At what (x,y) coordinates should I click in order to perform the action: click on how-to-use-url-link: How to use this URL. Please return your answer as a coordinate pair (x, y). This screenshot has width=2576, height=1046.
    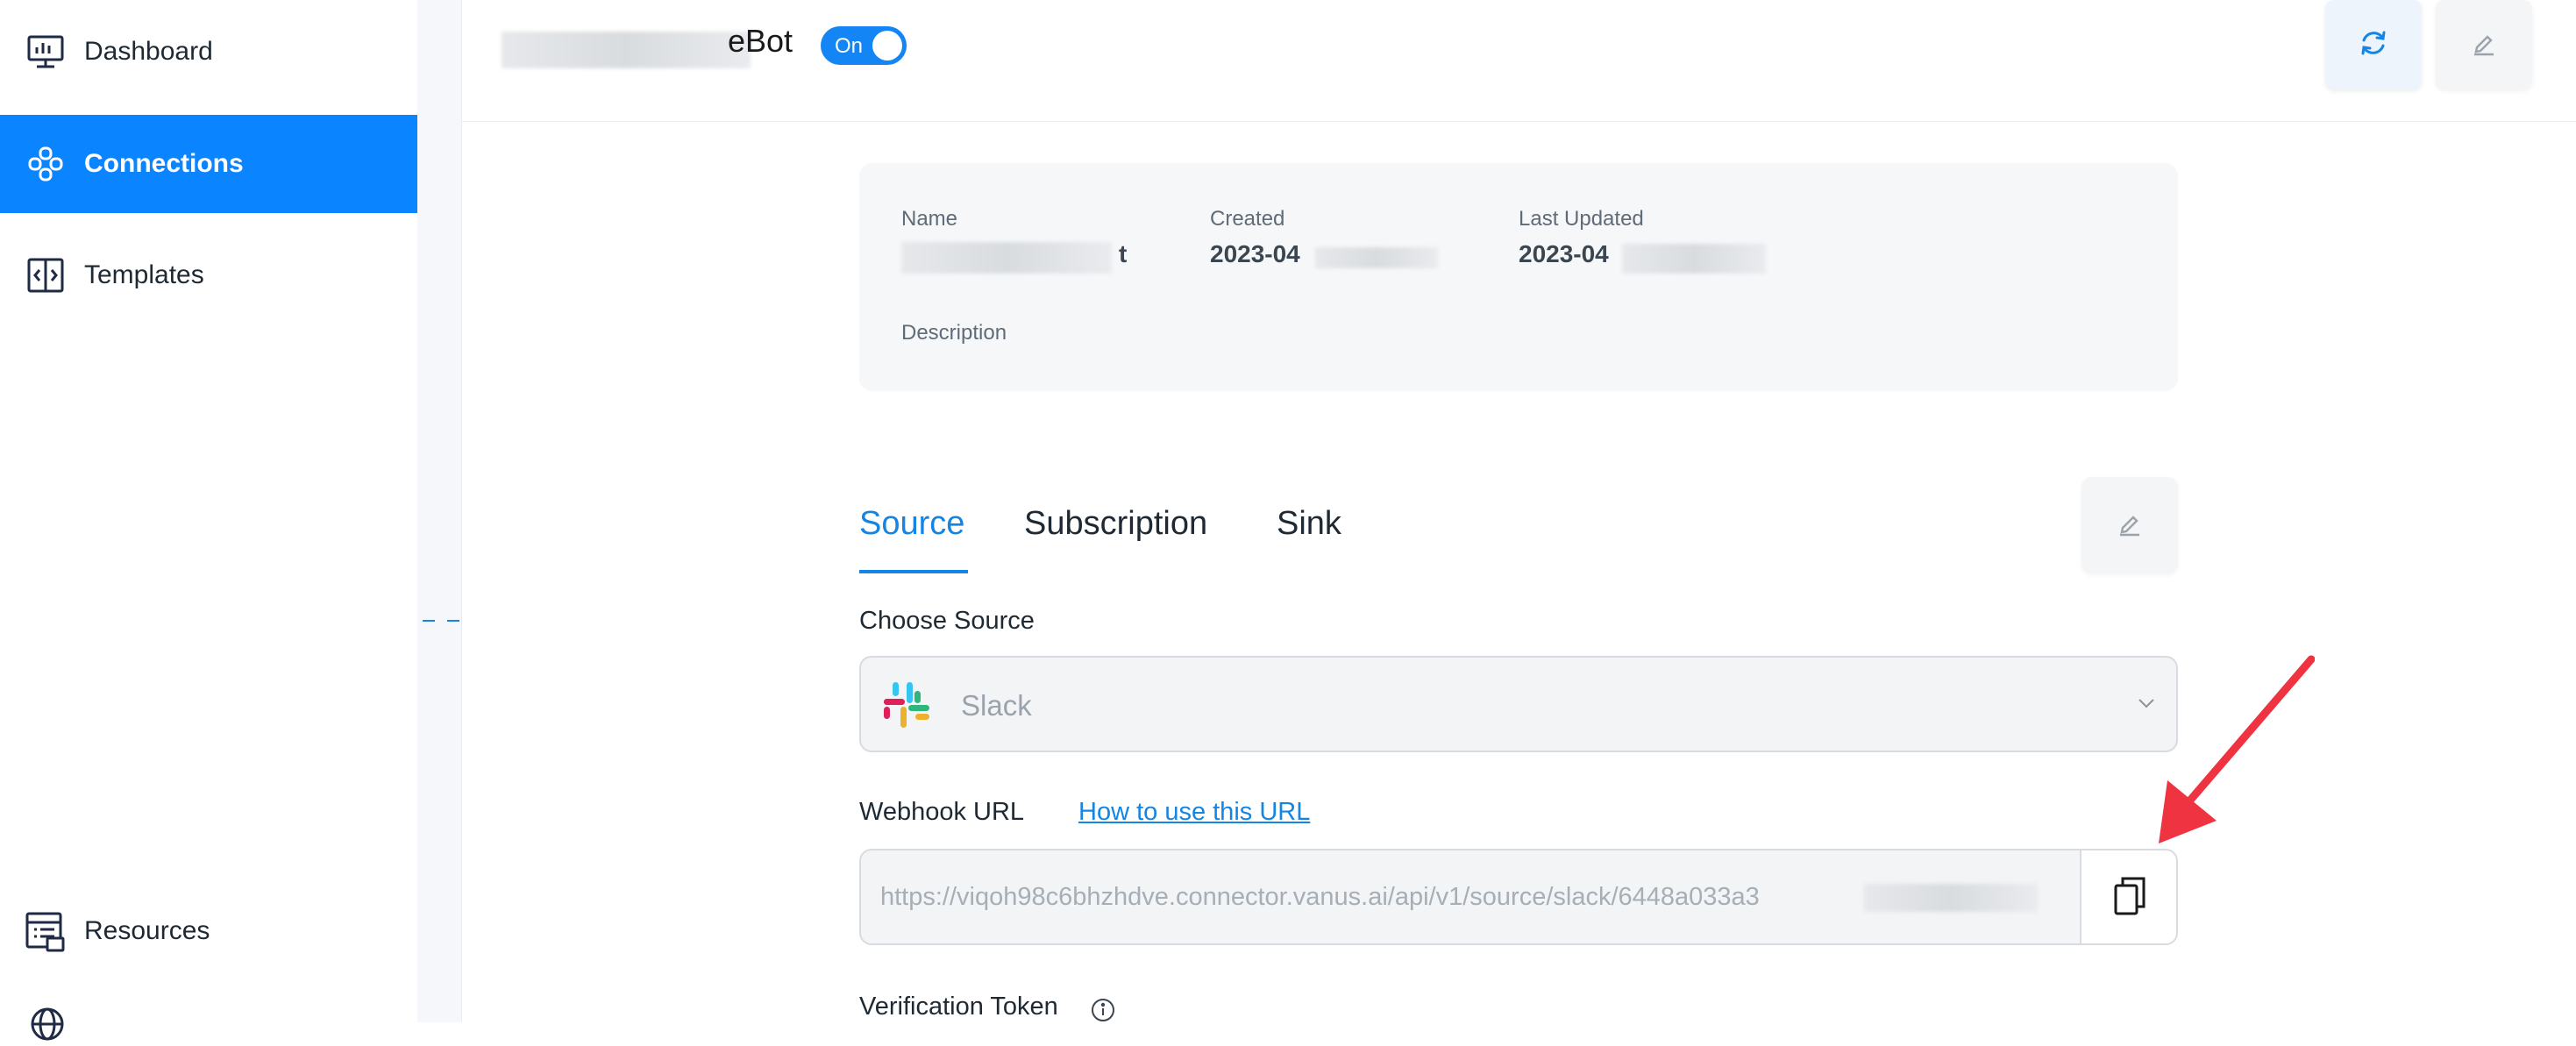
    Looking at the image, I should click on (1194, 813).